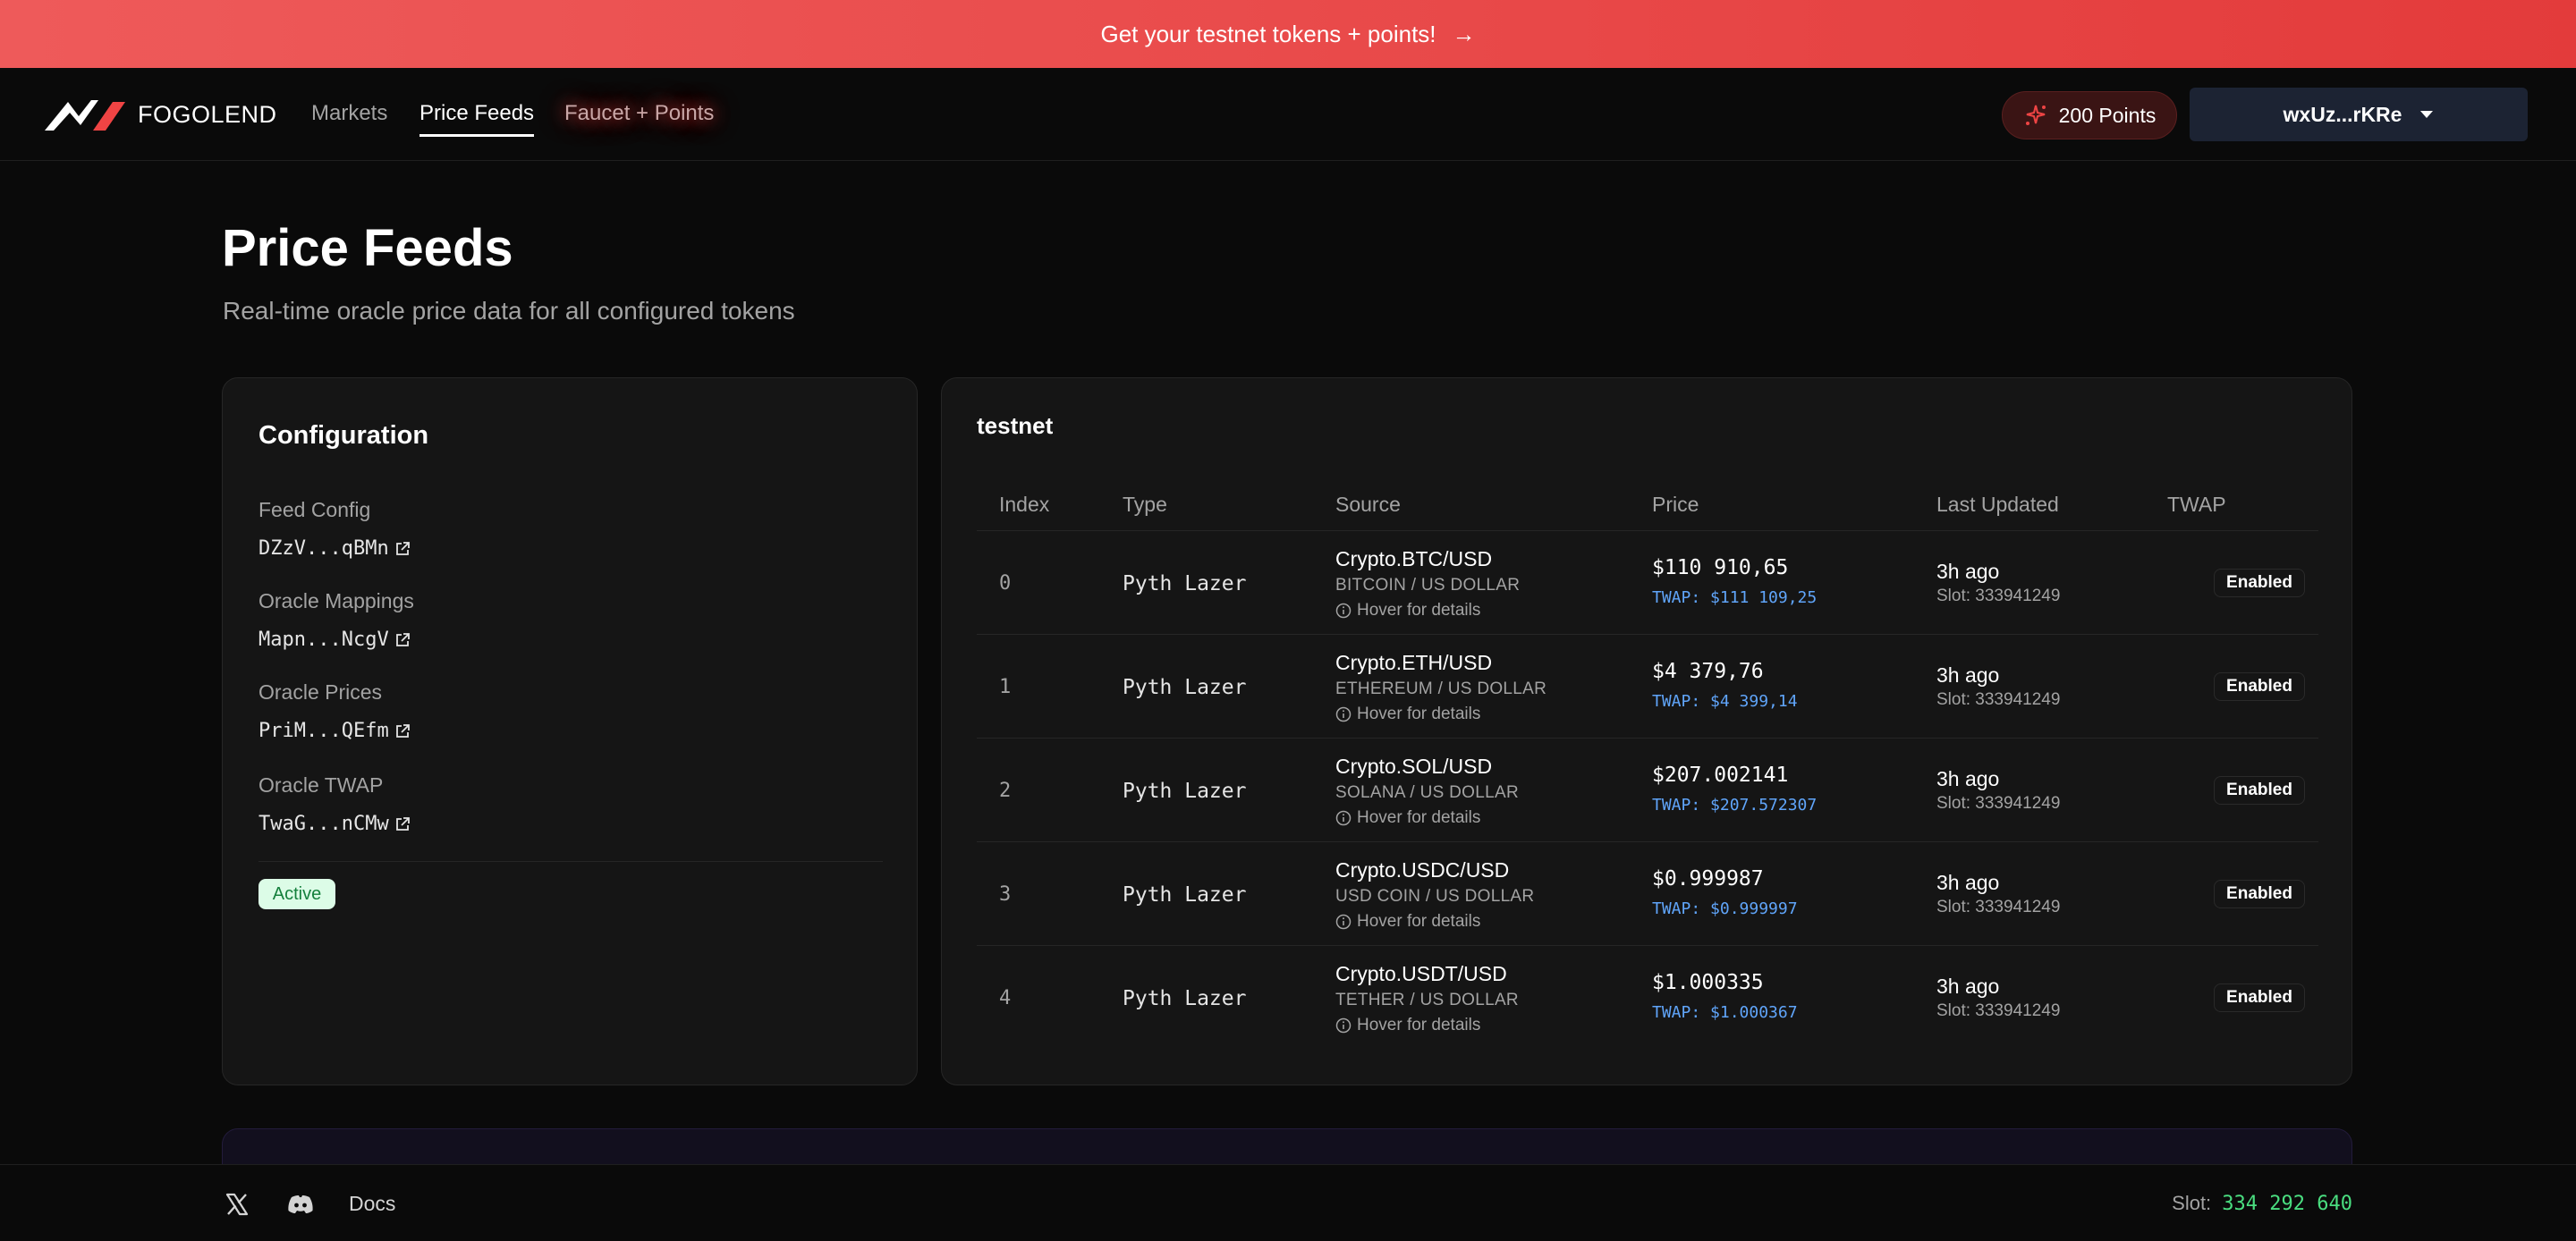 This screenshot has width=2576, height=1241. Describe the element at coordinates (1024, 504) in the screenshot. I see `col-header-index: Index` at that location.